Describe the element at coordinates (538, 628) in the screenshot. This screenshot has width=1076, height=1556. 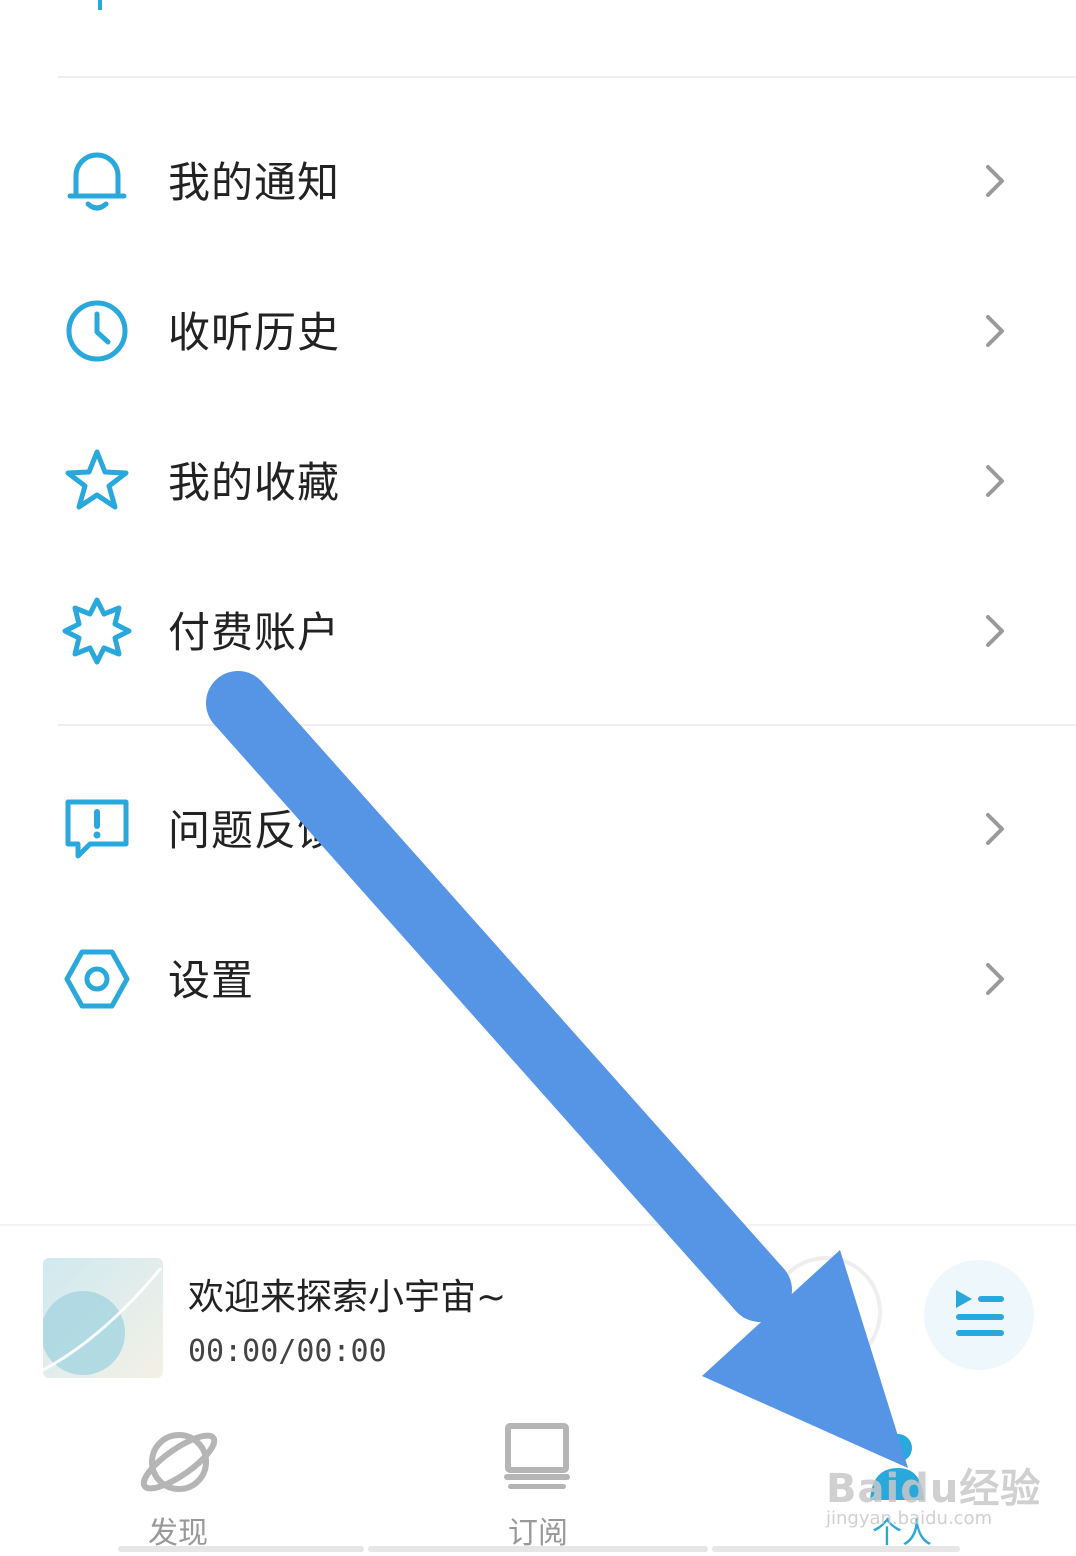
I see `menu-item-paid-account: 付费账户` at that location.